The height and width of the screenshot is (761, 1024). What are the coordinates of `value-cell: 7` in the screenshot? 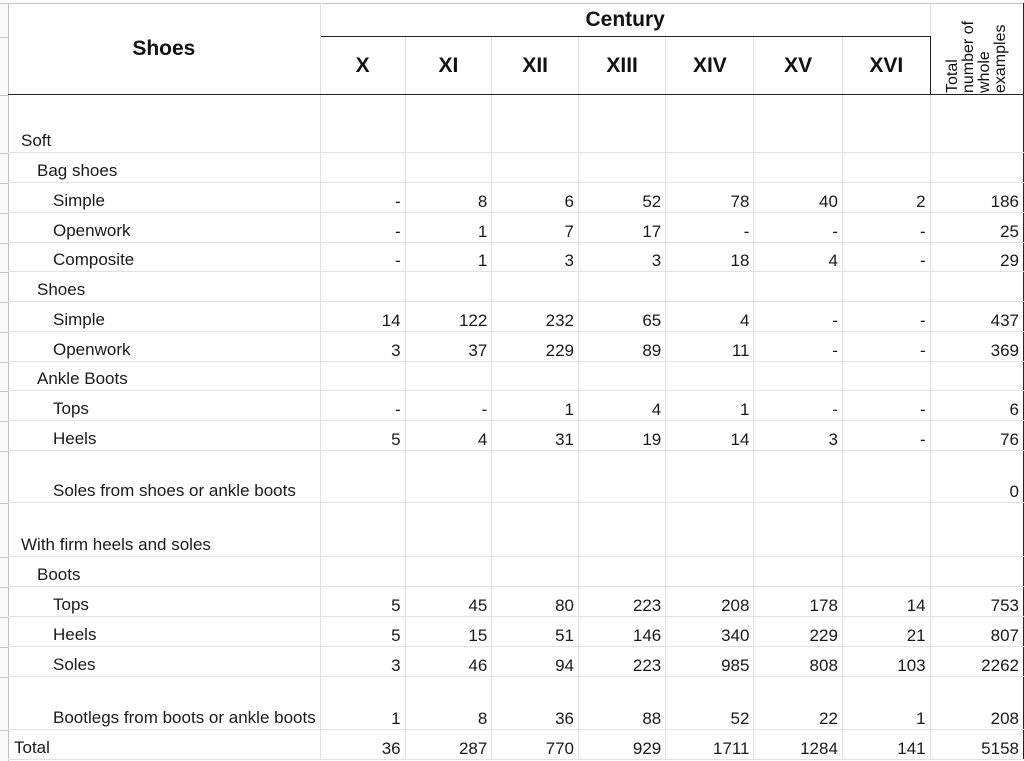 It's located at (535, 227).